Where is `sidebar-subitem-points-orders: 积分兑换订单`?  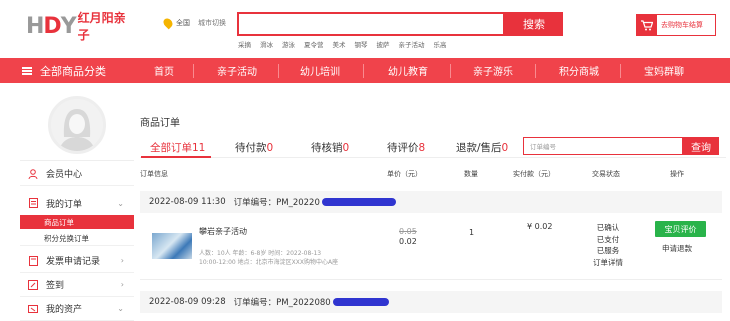
sidebar-subitem-points-orders: 积分兑换订单 is located at coordinates (77, 239).